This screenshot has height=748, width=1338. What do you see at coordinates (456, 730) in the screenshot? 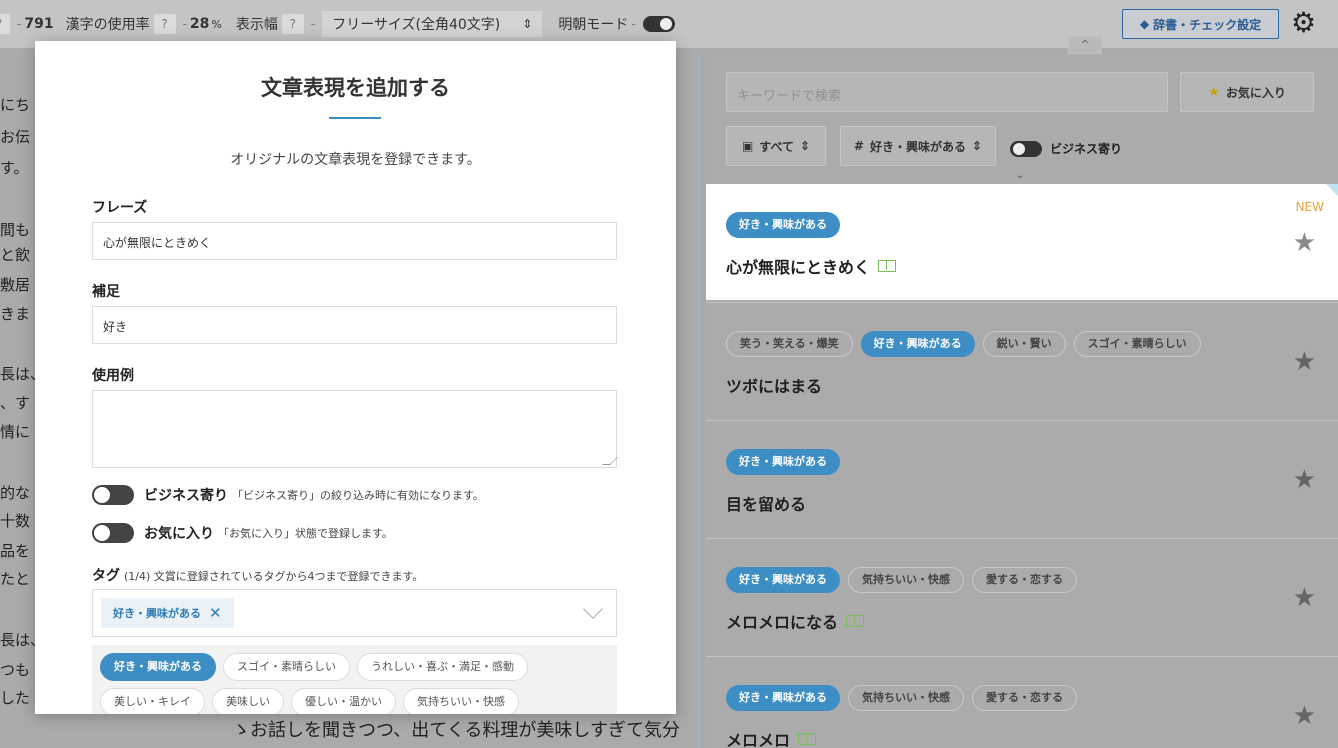
I see `editor-line: ゝお話しを聞きつつ、出てくる料理が美味しすぎて気分` at bounding box center [456, 730].